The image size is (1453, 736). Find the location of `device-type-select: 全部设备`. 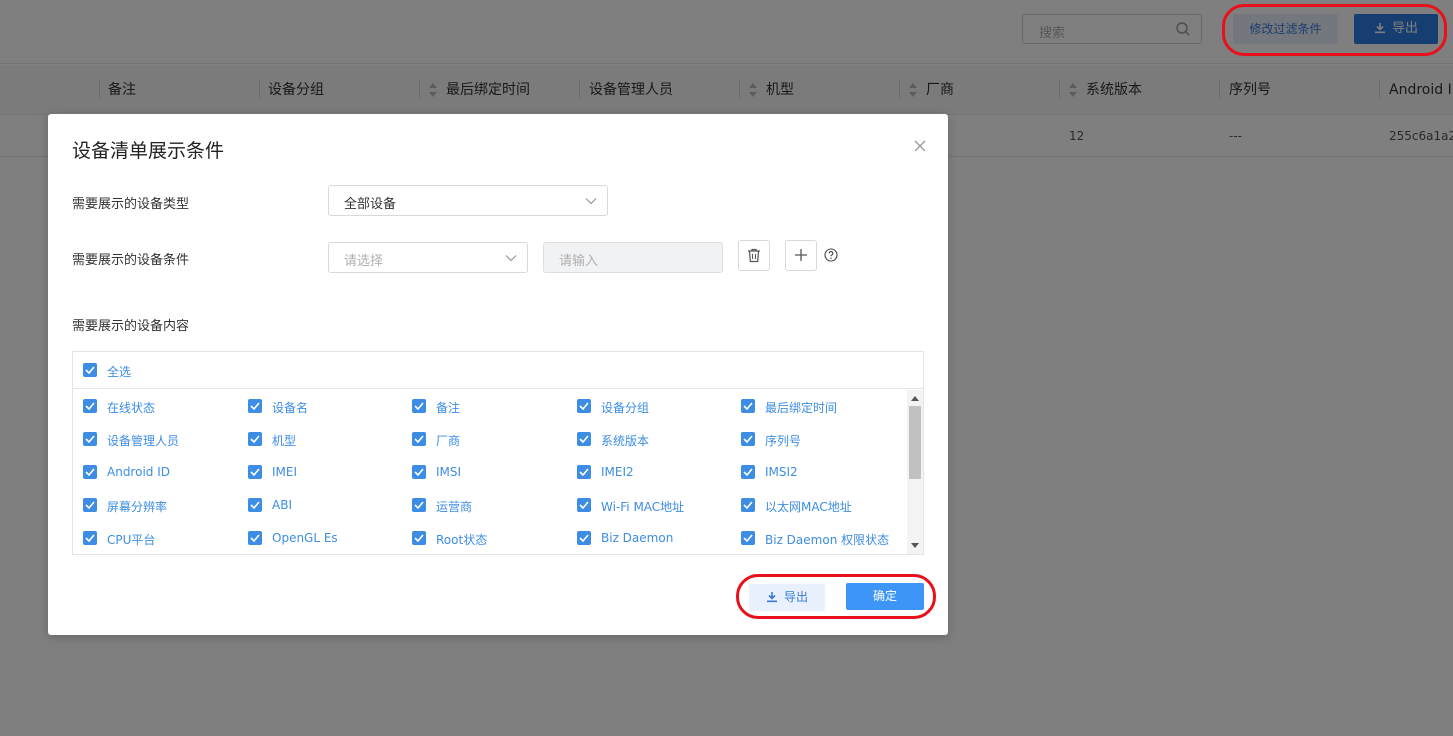

device-type-select: 全部设备 is located at coordinates (468, 200).